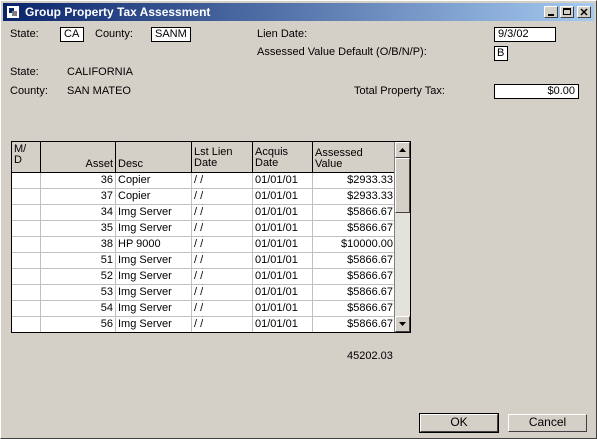  I want to click on ok-button: OK, so click(459, 423).